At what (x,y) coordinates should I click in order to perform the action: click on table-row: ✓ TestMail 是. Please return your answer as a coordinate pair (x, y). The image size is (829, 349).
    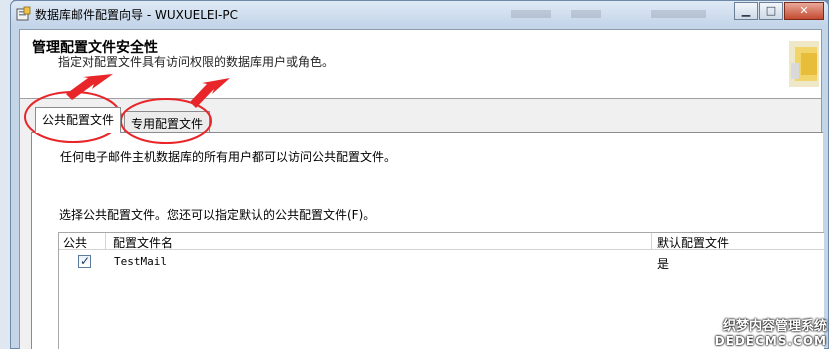
    Looking at the image, I should click on (441, 262).